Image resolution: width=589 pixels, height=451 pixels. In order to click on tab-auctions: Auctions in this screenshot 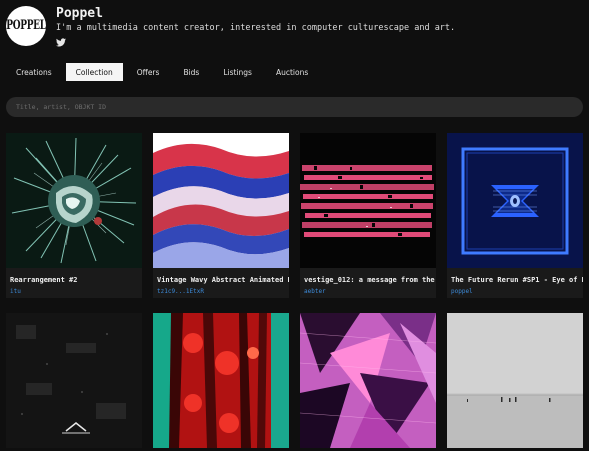, I will do `click(292, 72)`.